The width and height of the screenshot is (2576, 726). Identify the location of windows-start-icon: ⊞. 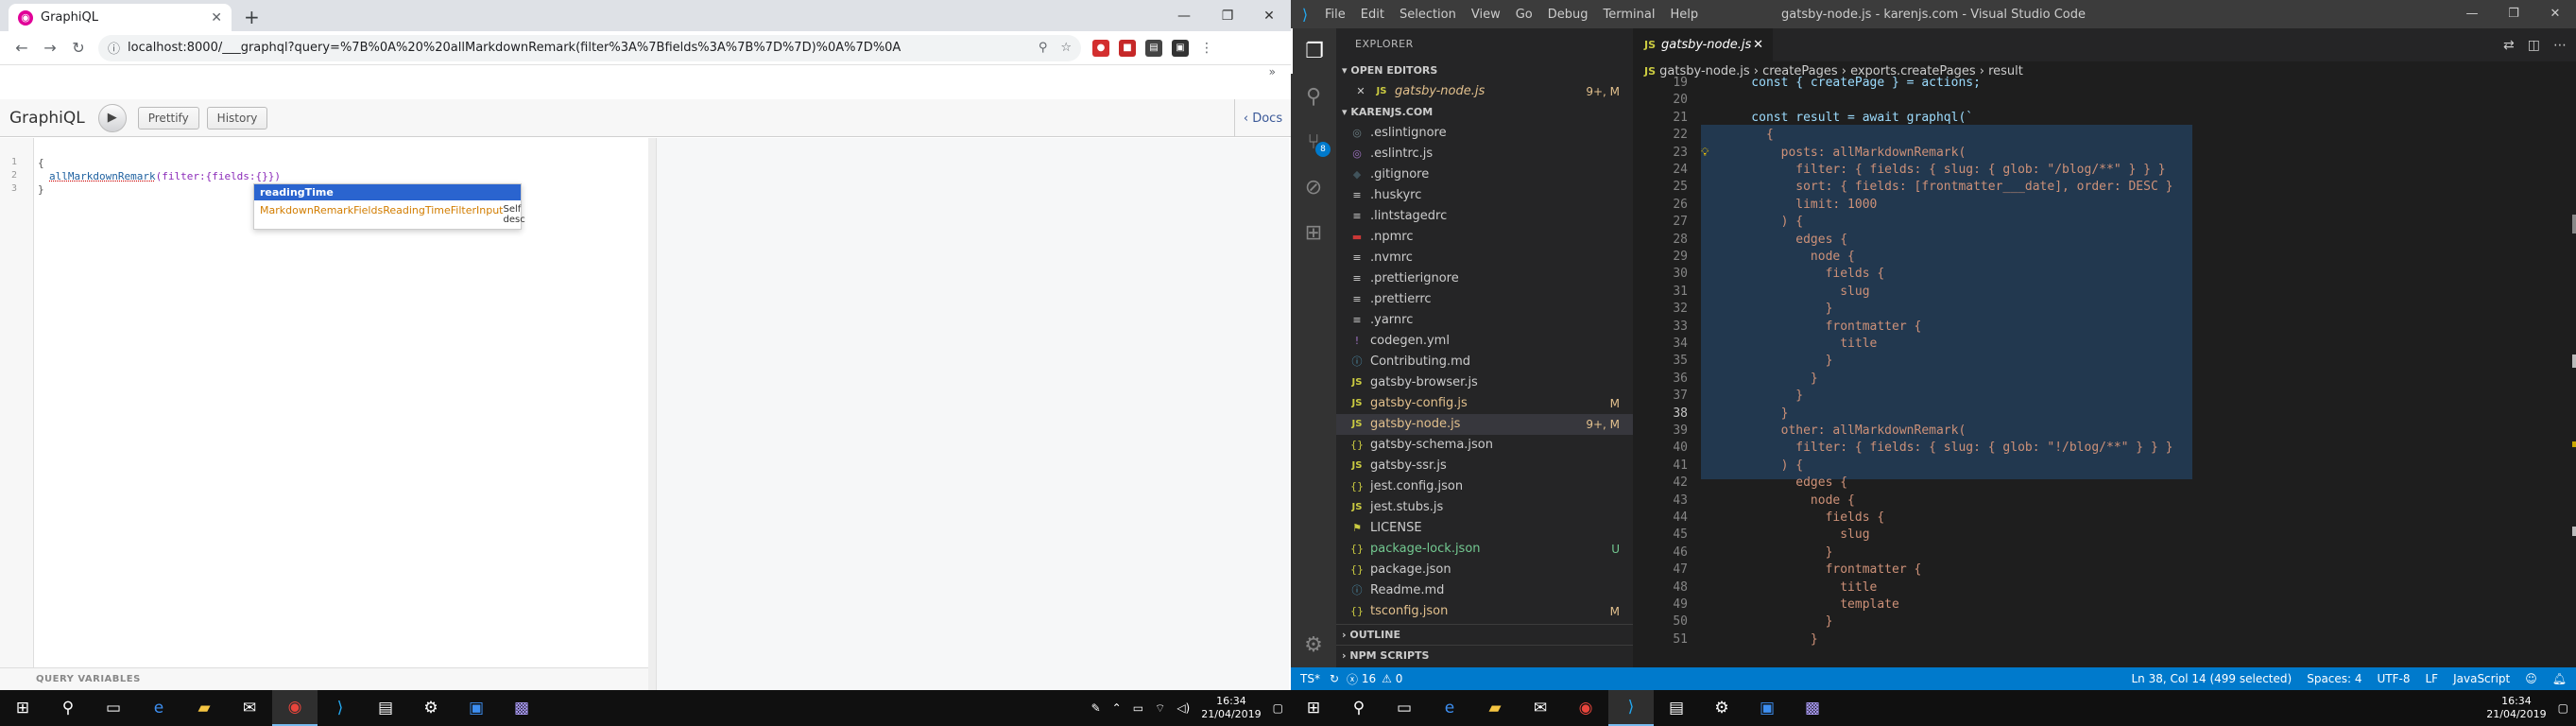
(22, 708).